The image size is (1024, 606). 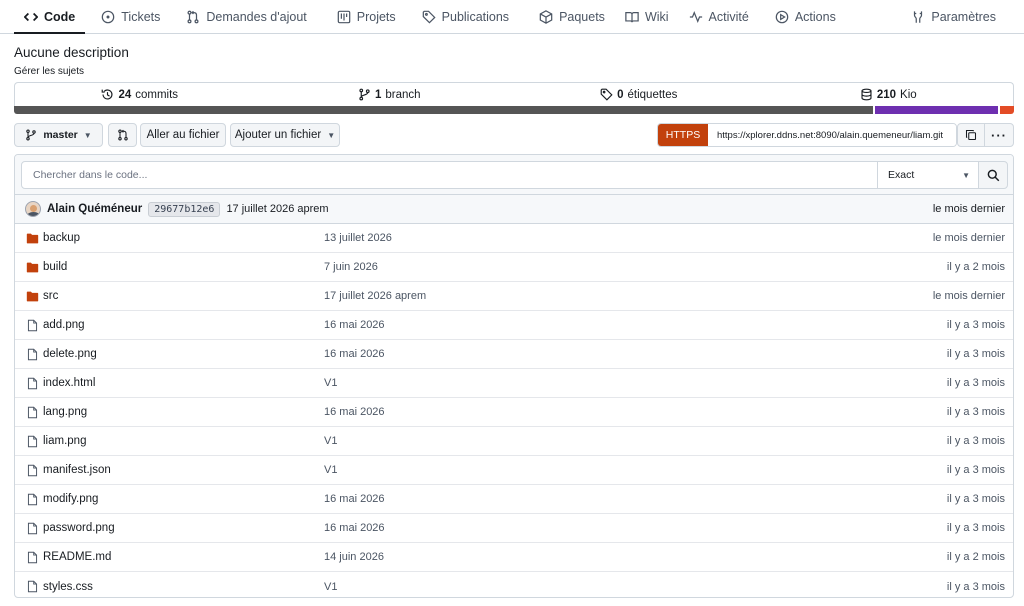 What do you see at coordinates (77, 470) in the screenshot?
I see `file-name-link: manifest.json` at bounding box center [77, 470].